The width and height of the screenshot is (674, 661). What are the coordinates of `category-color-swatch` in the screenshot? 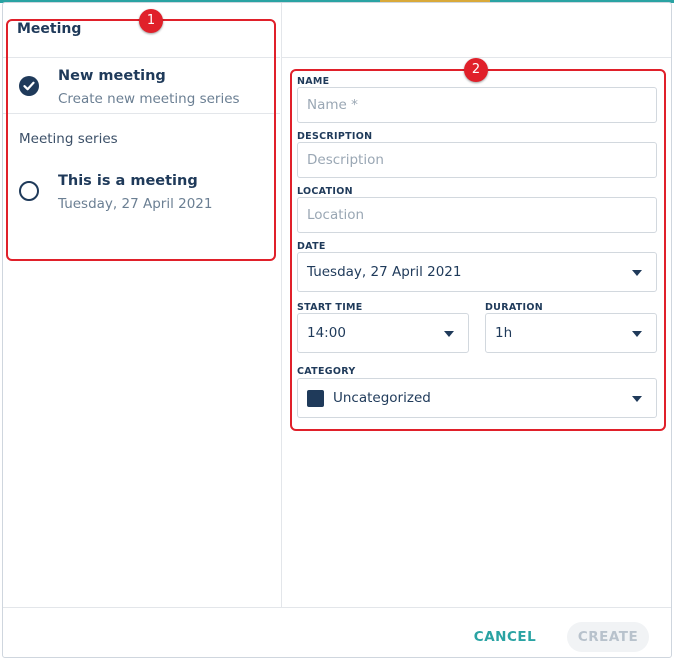 It's located at (315, 398).